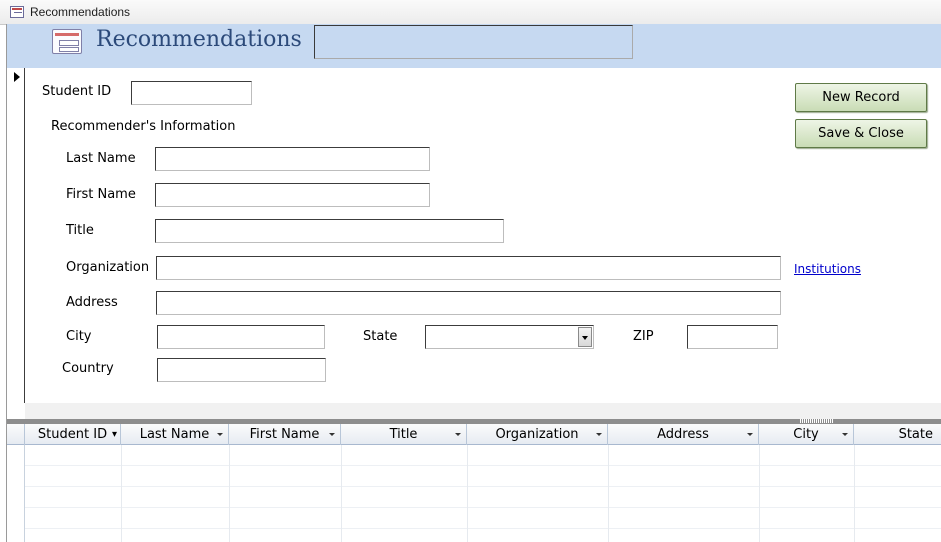  I want to click on chevron-down-icon, so click(585, 337).